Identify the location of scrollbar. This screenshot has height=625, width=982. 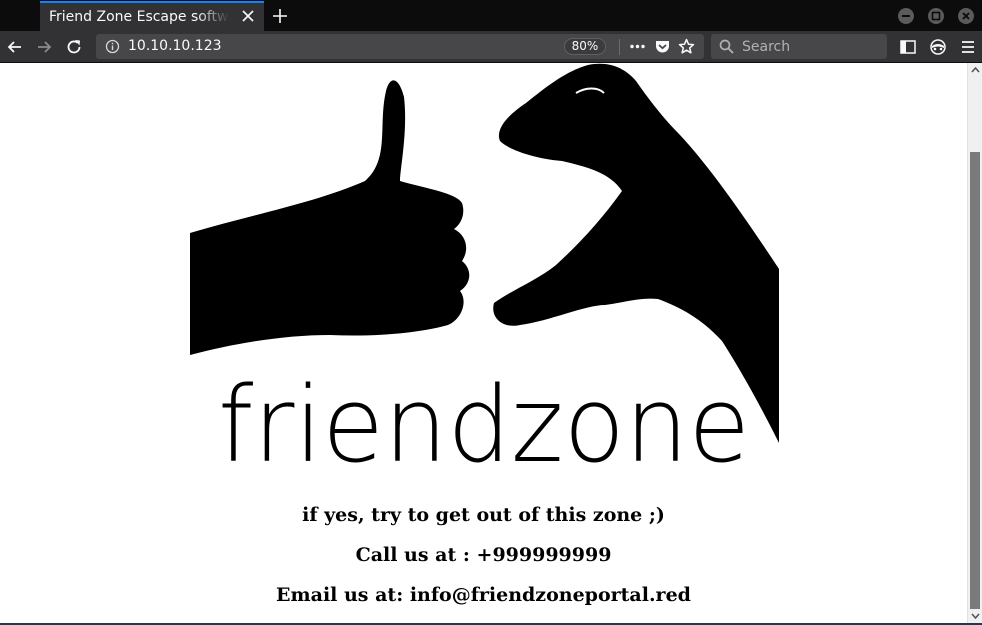
(974, 343).